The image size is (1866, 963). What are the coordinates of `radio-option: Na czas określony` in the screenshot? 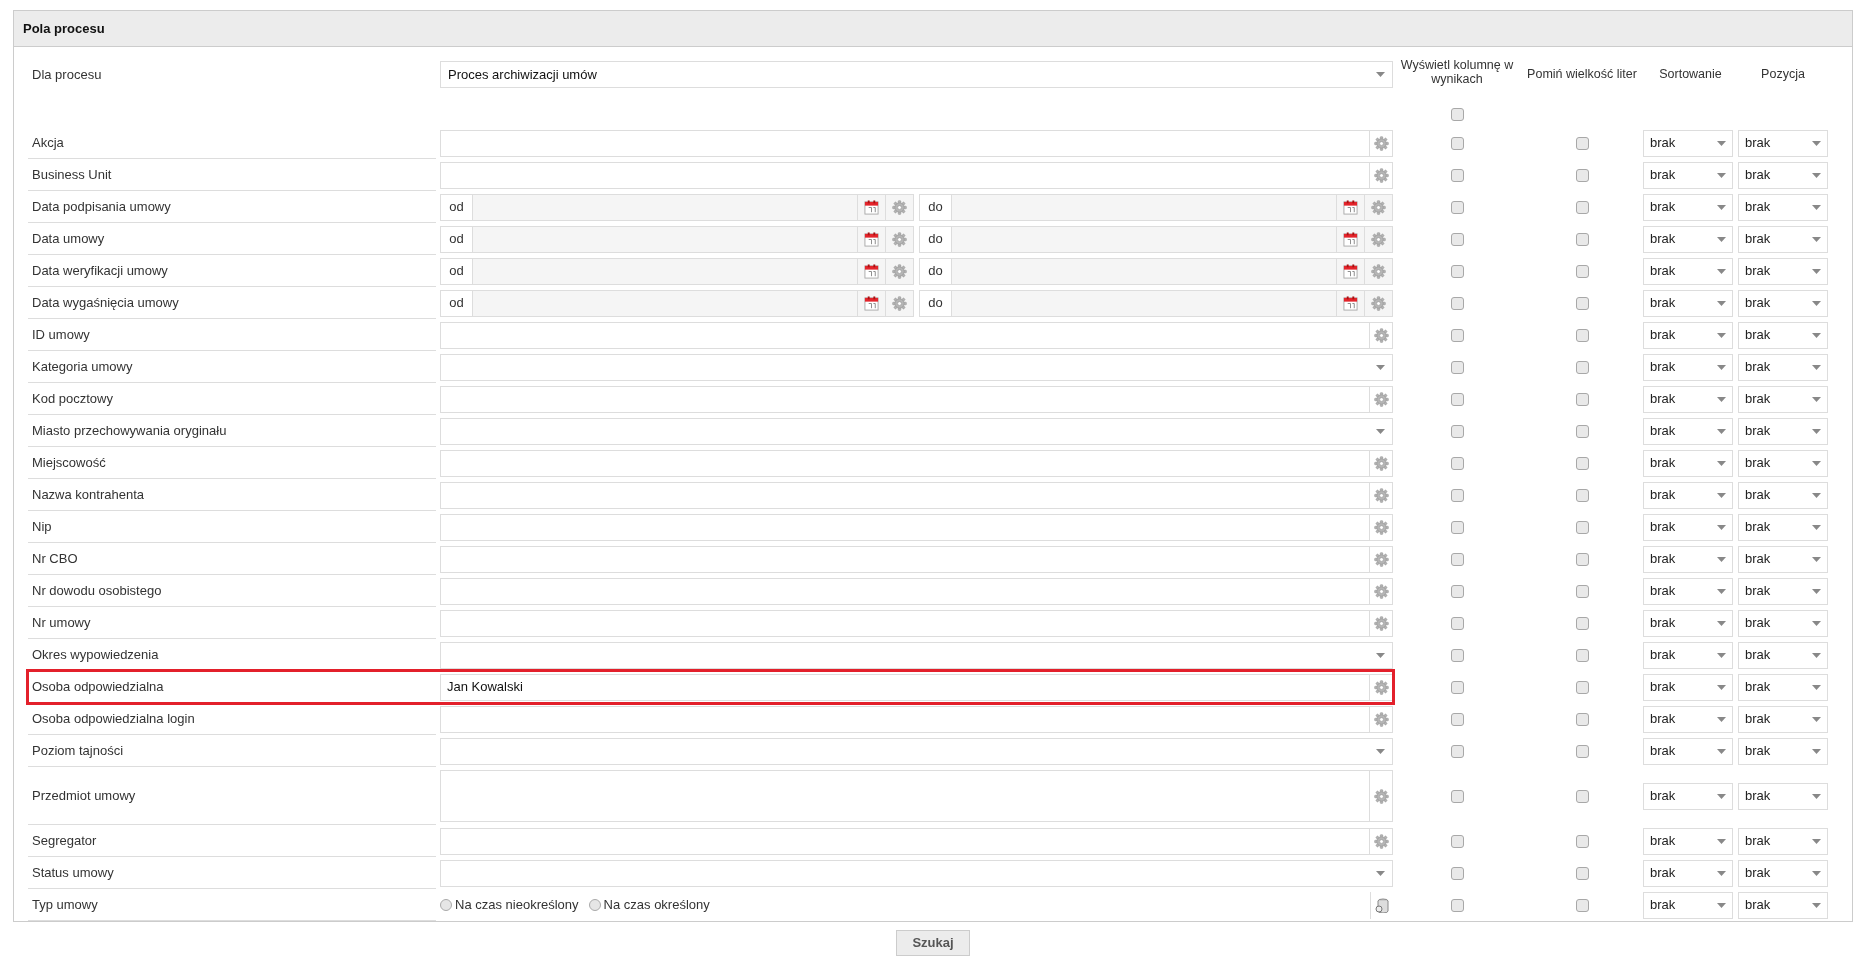 It's located at (649, 905).